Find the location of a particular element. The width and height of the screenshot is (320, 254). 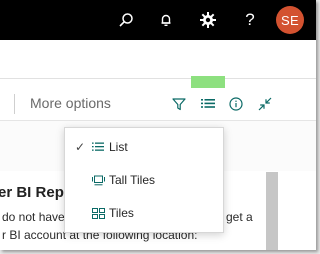

menu-item-label: Tall Tiles is located at coordinates (132, 180).